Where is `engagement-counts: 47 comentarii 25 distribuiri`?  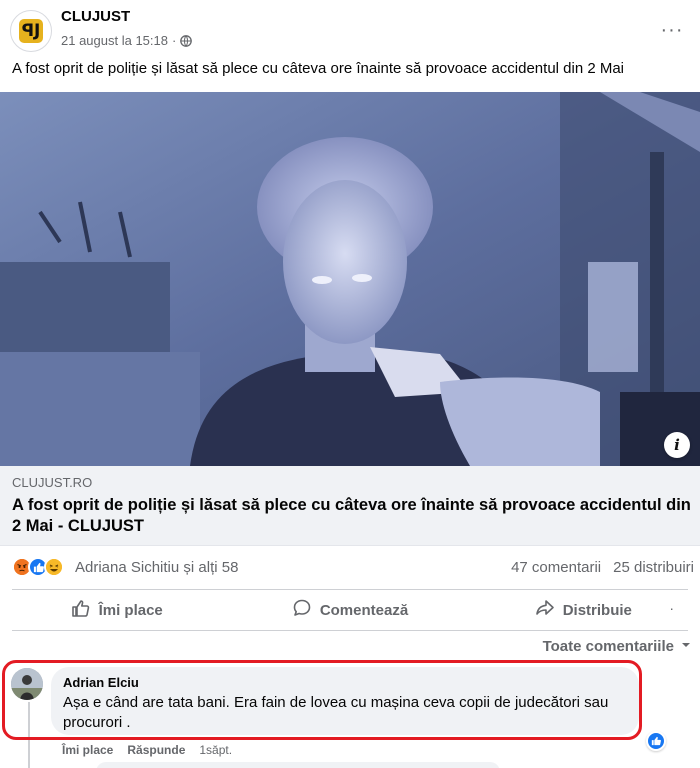
engagement-counts: 47 comentarii 25 distribuiri is located at coordinates (602, 567).